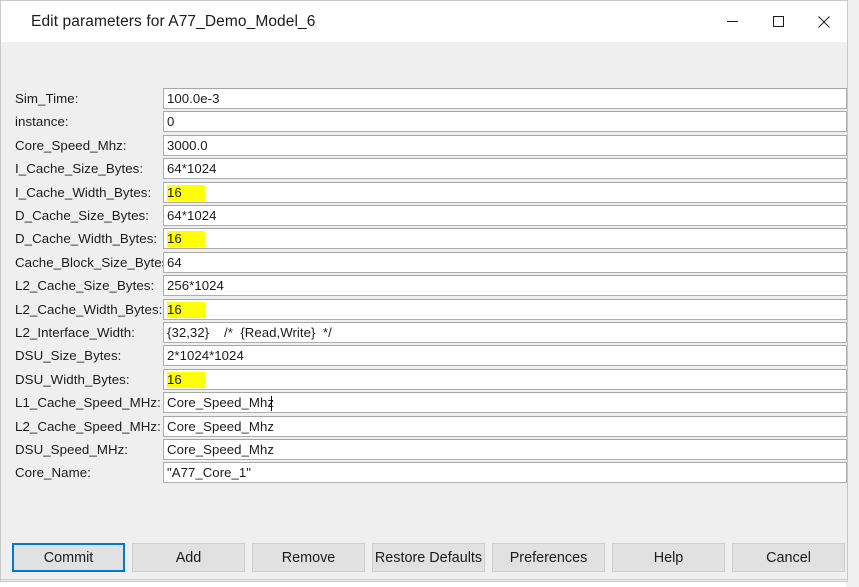  Describe the element at coordinates (209, 473) in the screenshot. I see `parameter-value: "A77_Core_1"` at that location.